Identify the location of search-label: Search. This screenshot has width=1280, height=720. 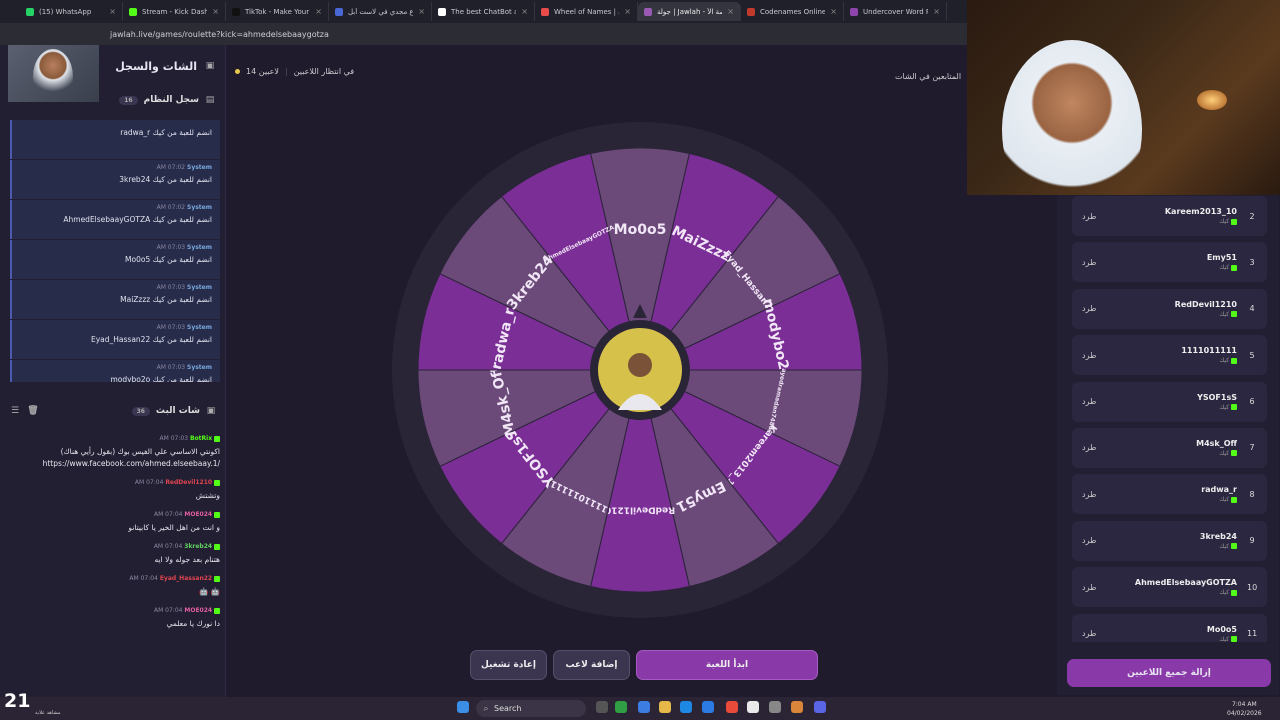
(508, 708).